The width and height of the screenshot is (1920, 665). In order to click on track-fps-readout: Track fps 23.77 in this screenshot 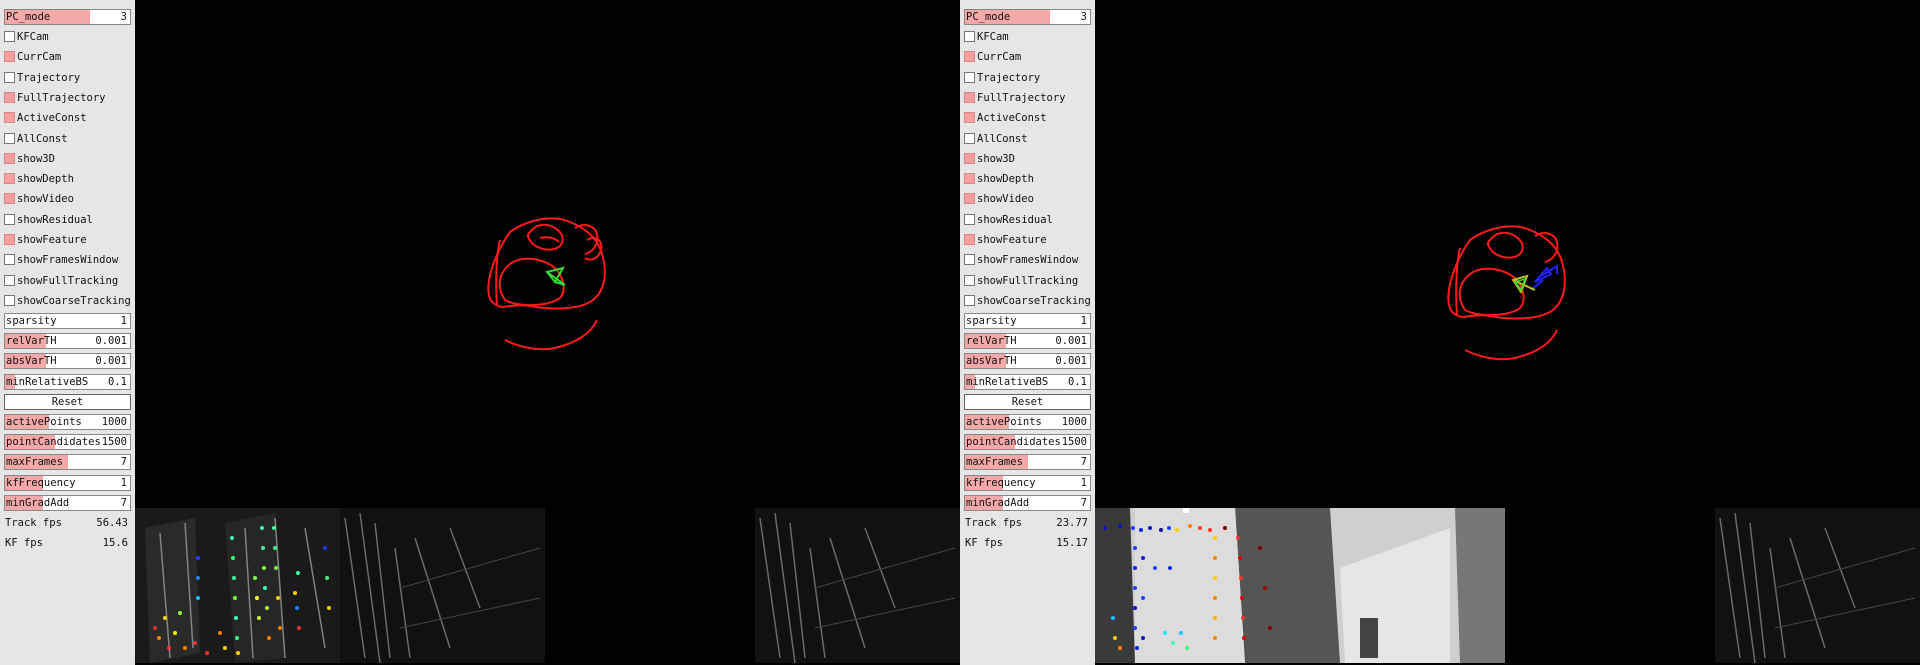, I will do `click(1027, 523)`.